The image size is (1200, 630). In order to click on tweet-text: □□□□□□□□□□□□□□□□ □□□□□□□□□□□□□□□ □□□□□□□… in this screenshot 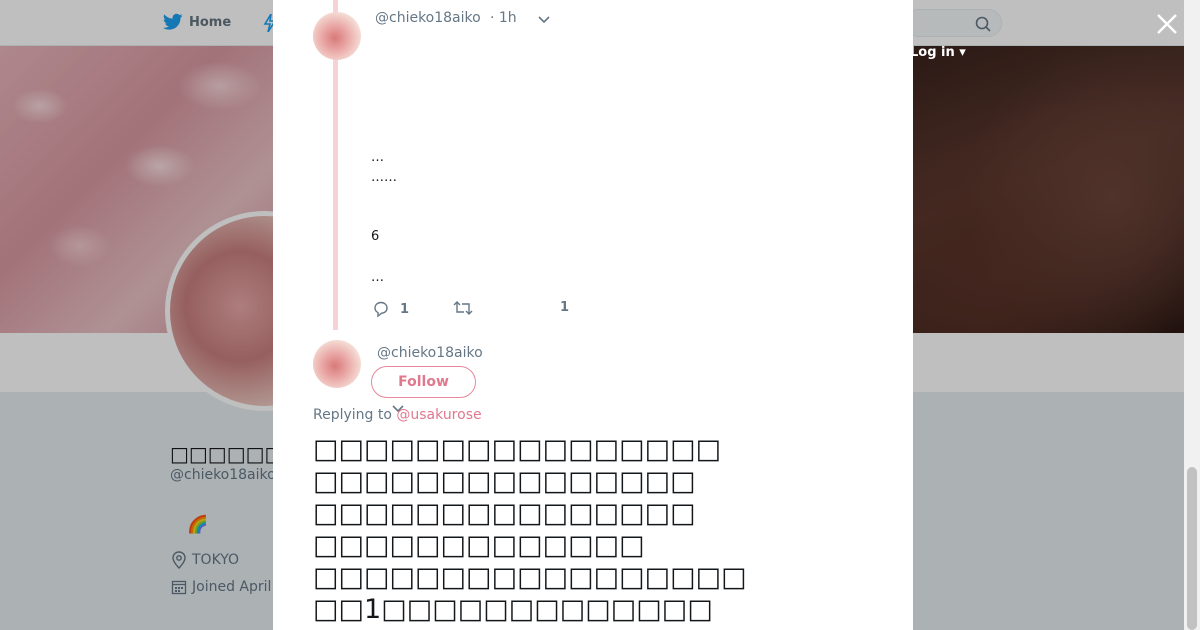, I will do `click(593, 530)`.